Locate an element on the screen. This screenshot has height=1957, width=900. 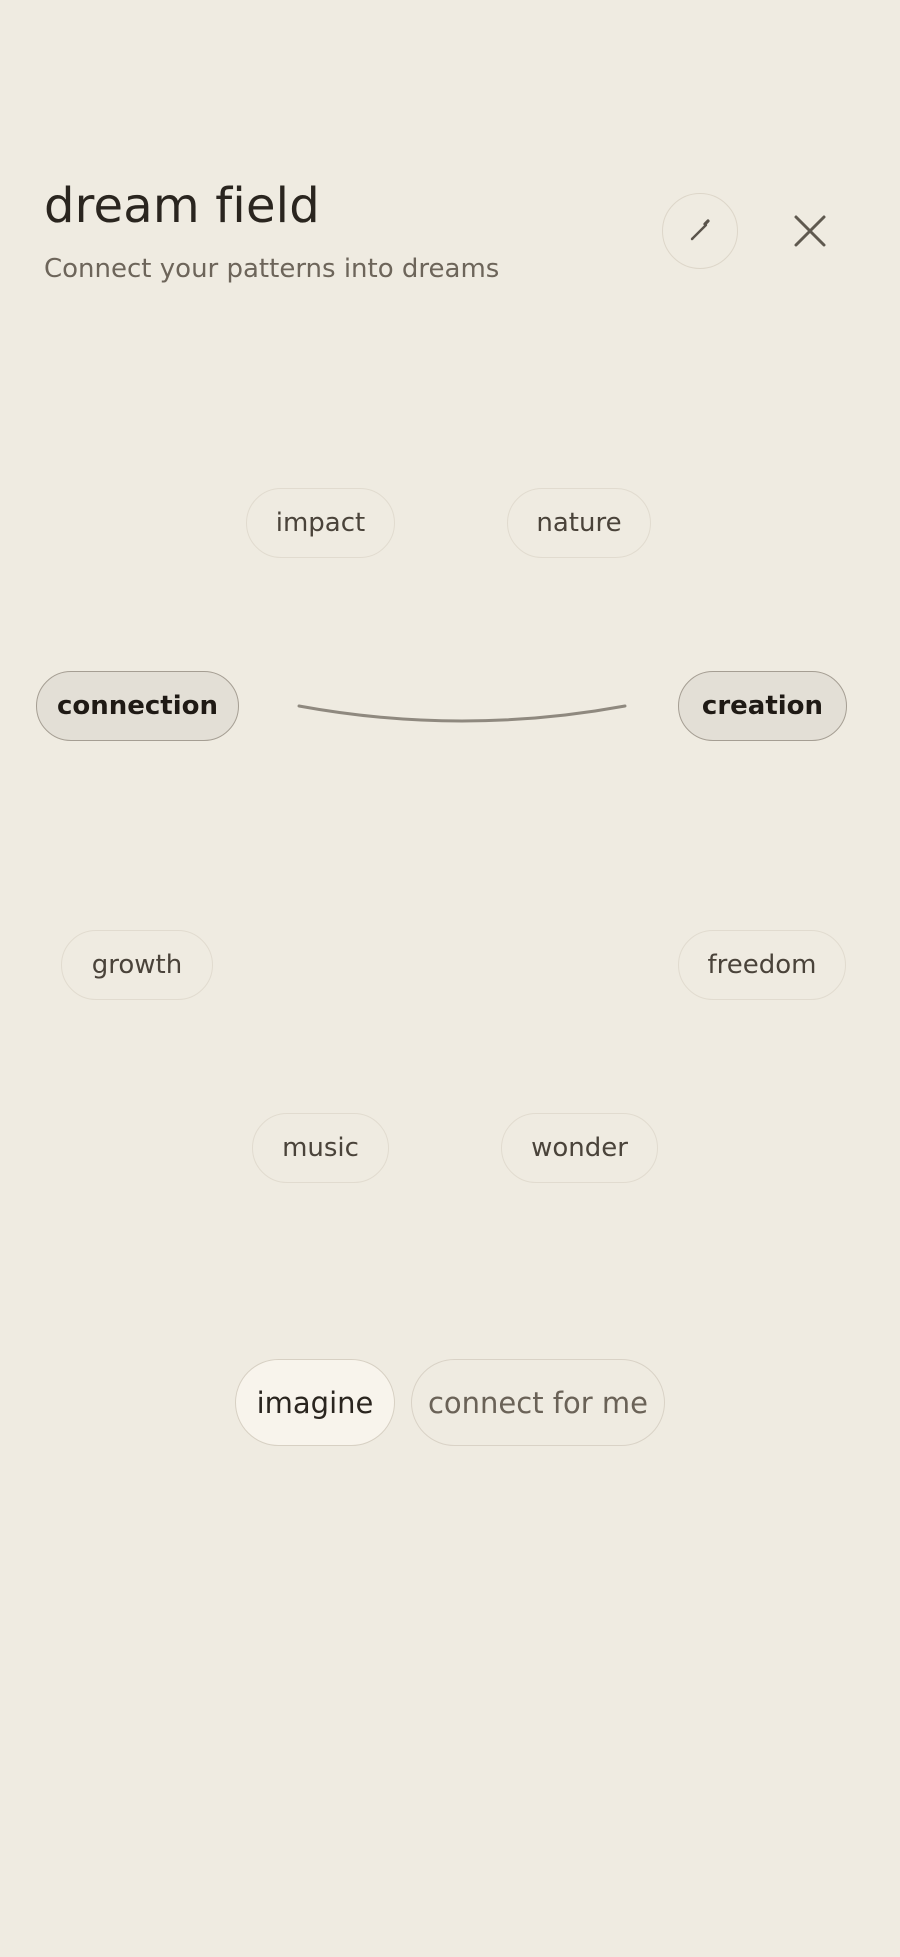
page-title: dream field is located at coordinates (182, 206).